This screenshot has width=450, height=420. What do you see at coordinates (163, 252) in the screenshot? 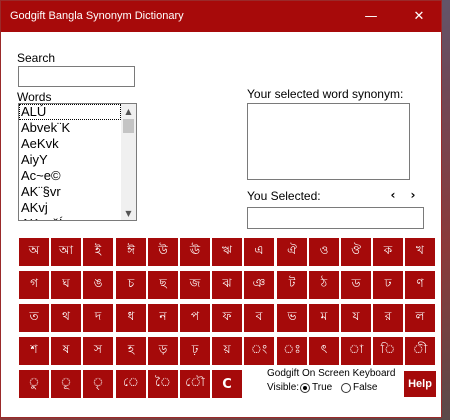
I see `bangla-key: উ` at bounding box center [163, 252].